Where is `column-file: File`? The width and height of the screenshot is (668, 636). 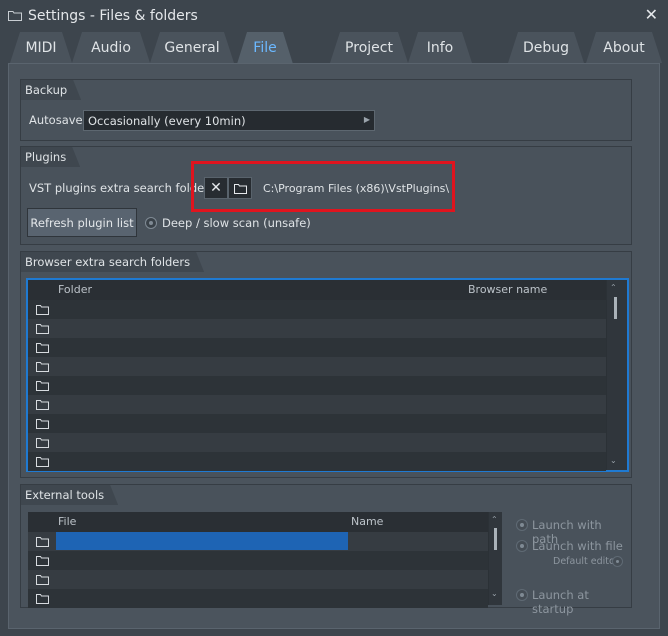
column-file: File is located at coordinates (67, 521).